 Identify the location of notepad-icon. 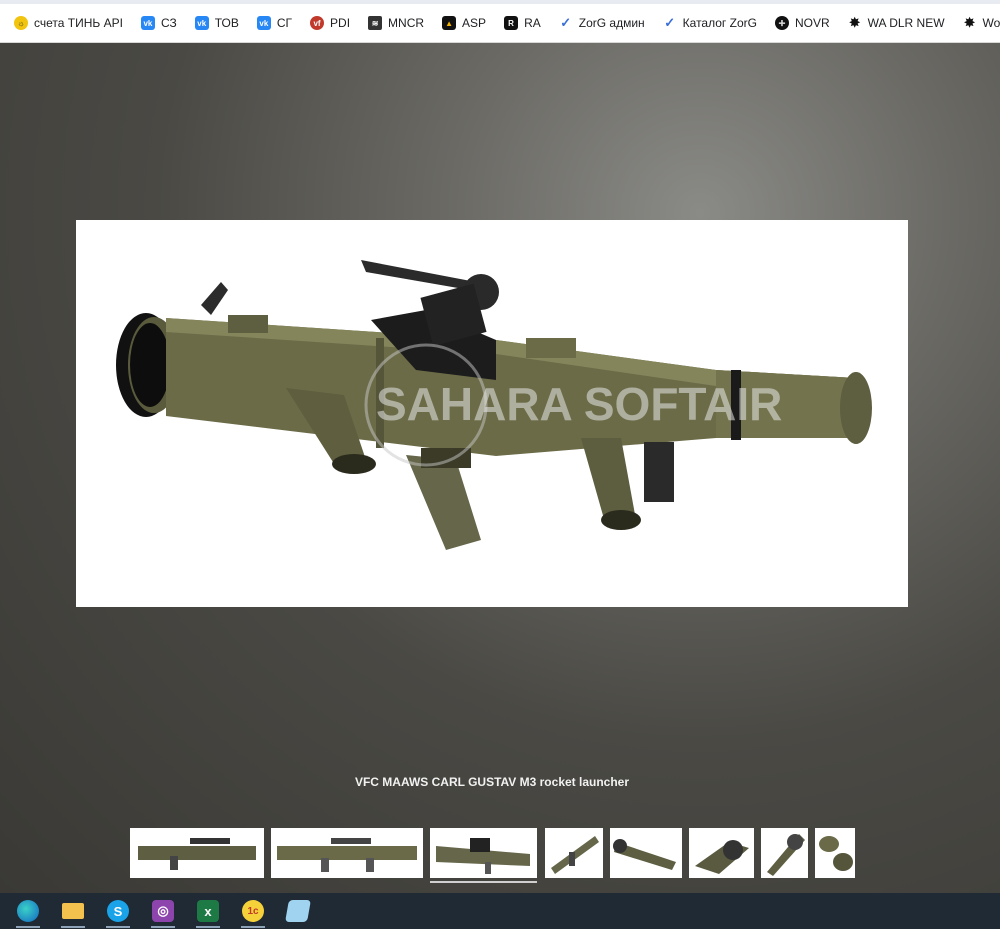
(298, 911).